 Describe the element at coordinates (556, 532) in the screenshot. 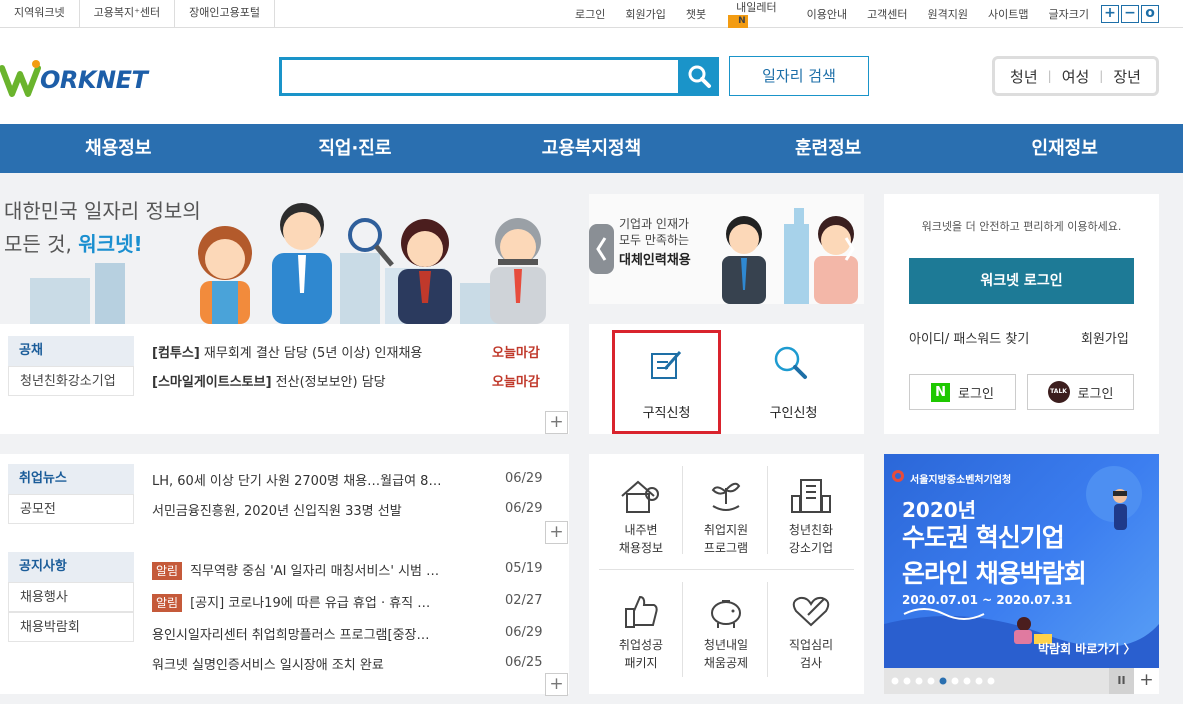

I see `news-more-button: +` at that location.